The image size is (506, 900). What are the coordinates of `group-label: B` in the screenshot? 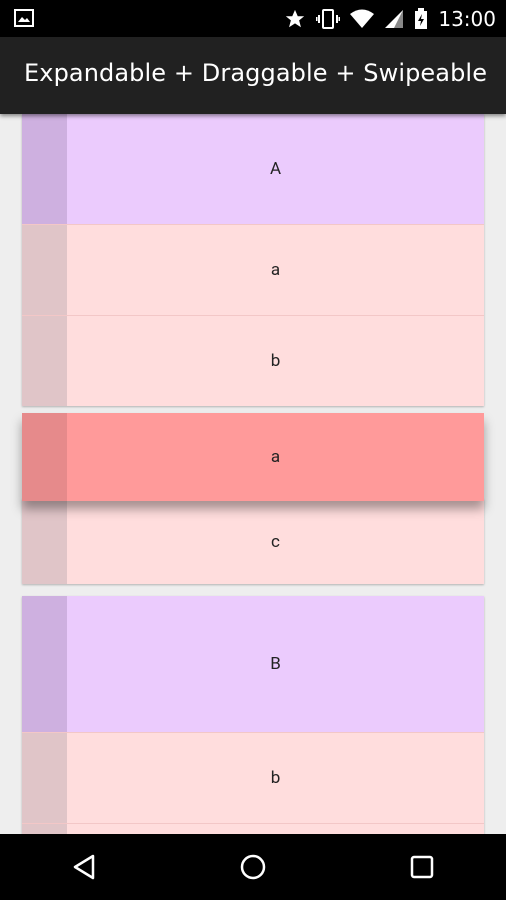 It's located at (275, 664).